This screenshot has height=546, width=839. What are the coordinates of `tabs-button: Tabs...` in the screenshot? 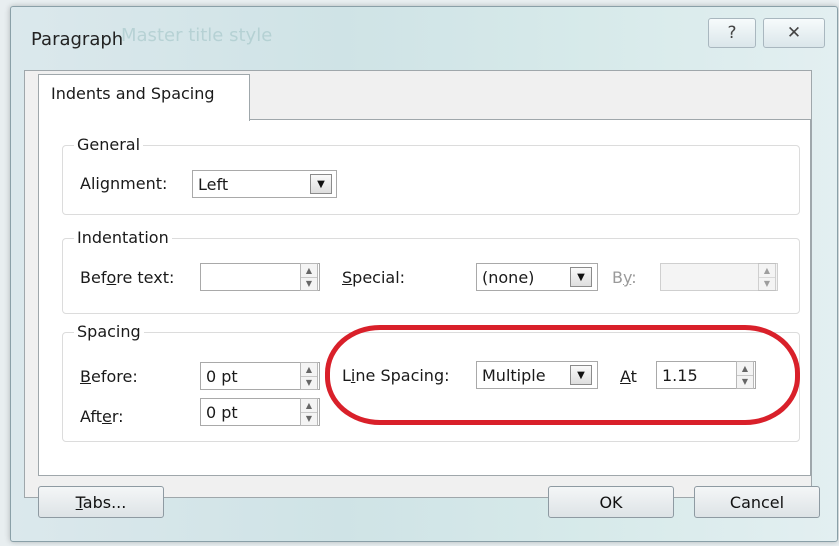 It's located at (101, 502).